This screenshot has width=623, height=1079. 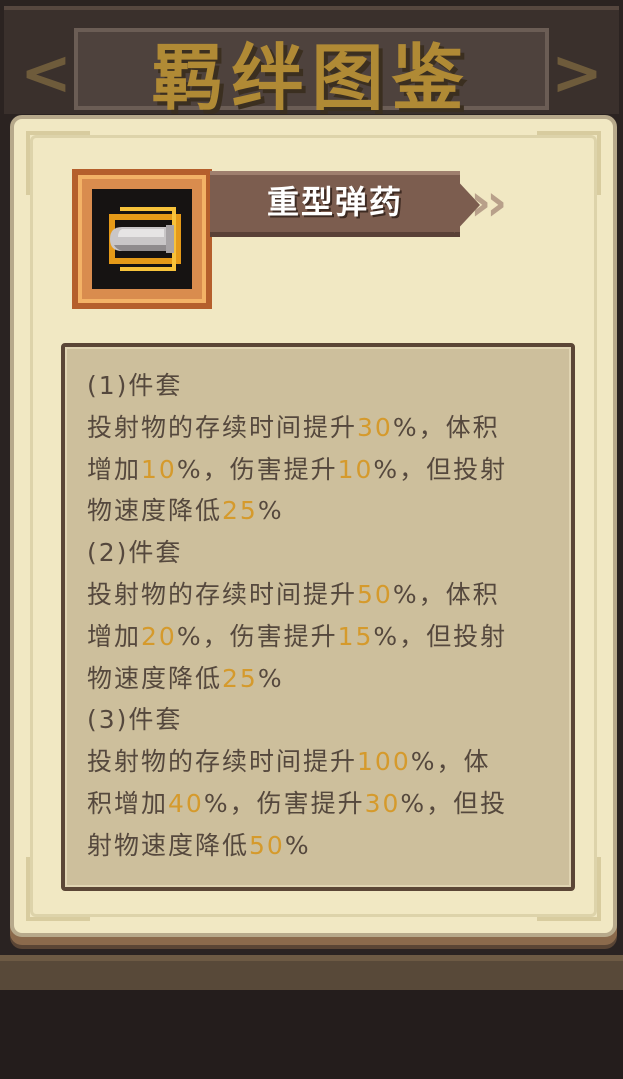 I want to click on effect-value: 40, so click(x=186, y=803).